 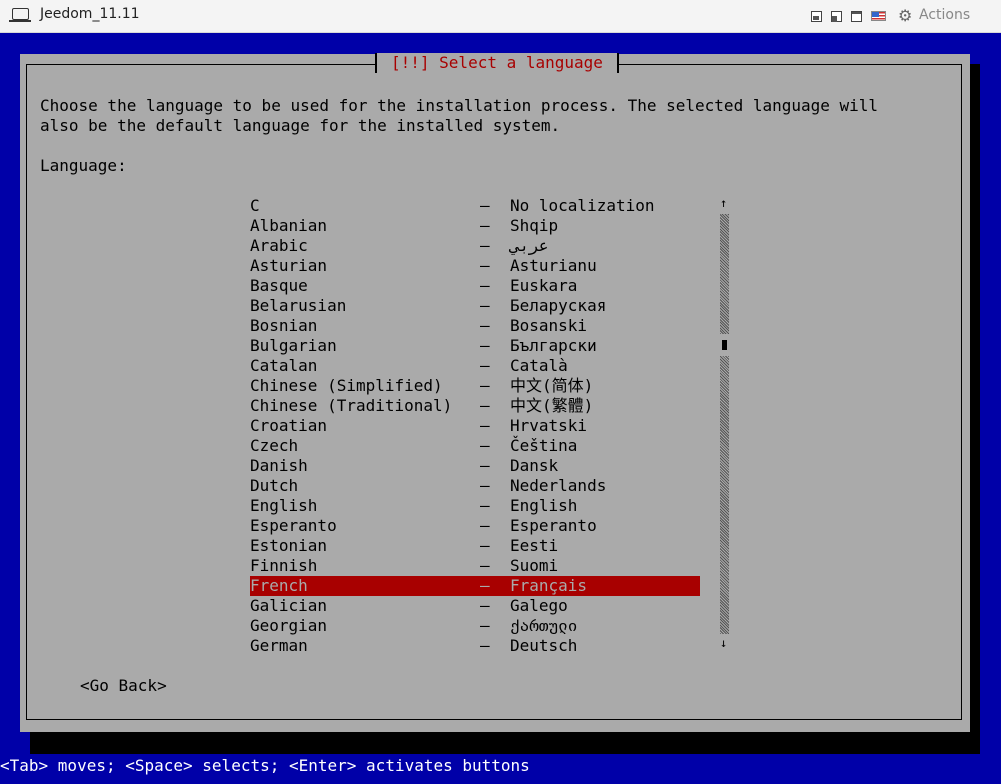 I want to click on vm-icon, so click(x=20, y=15).